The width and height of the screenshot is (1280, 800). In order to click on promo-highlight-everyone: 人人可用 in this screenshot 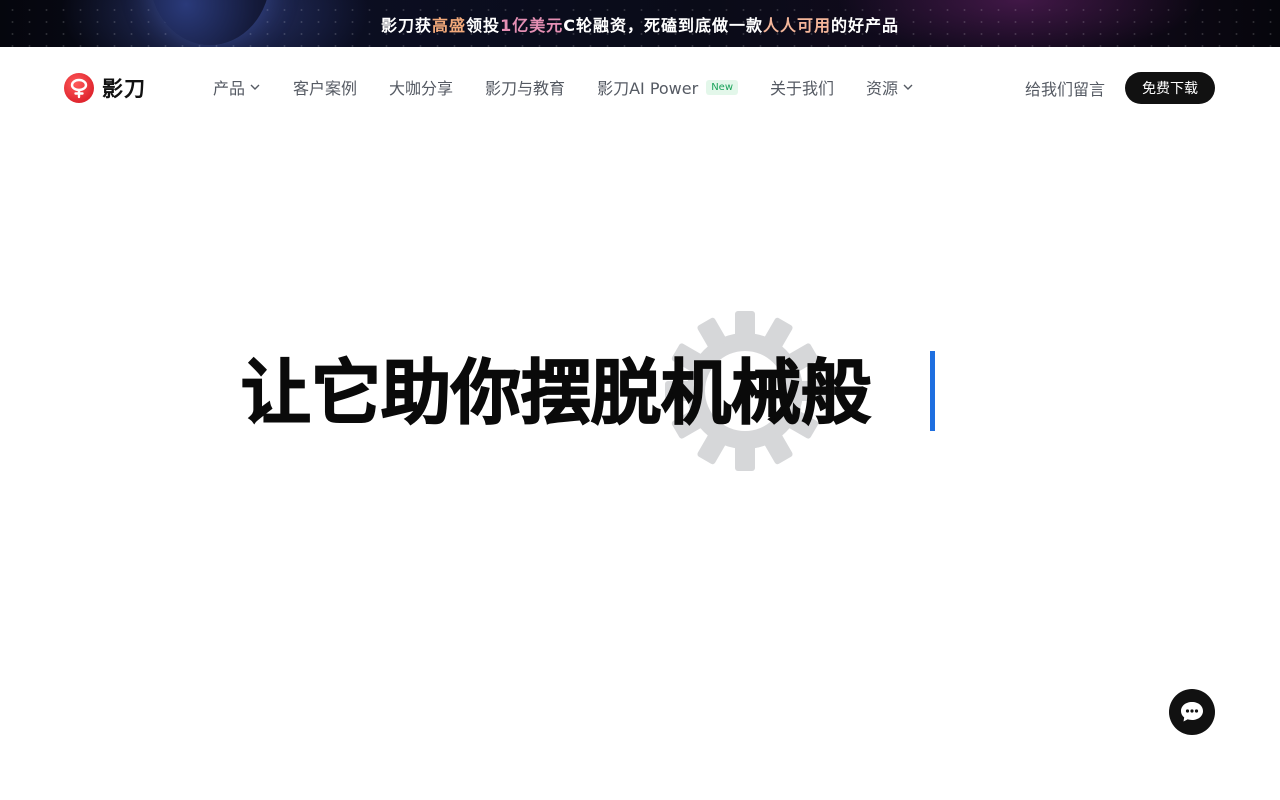, I will do `click(796, 25)`.